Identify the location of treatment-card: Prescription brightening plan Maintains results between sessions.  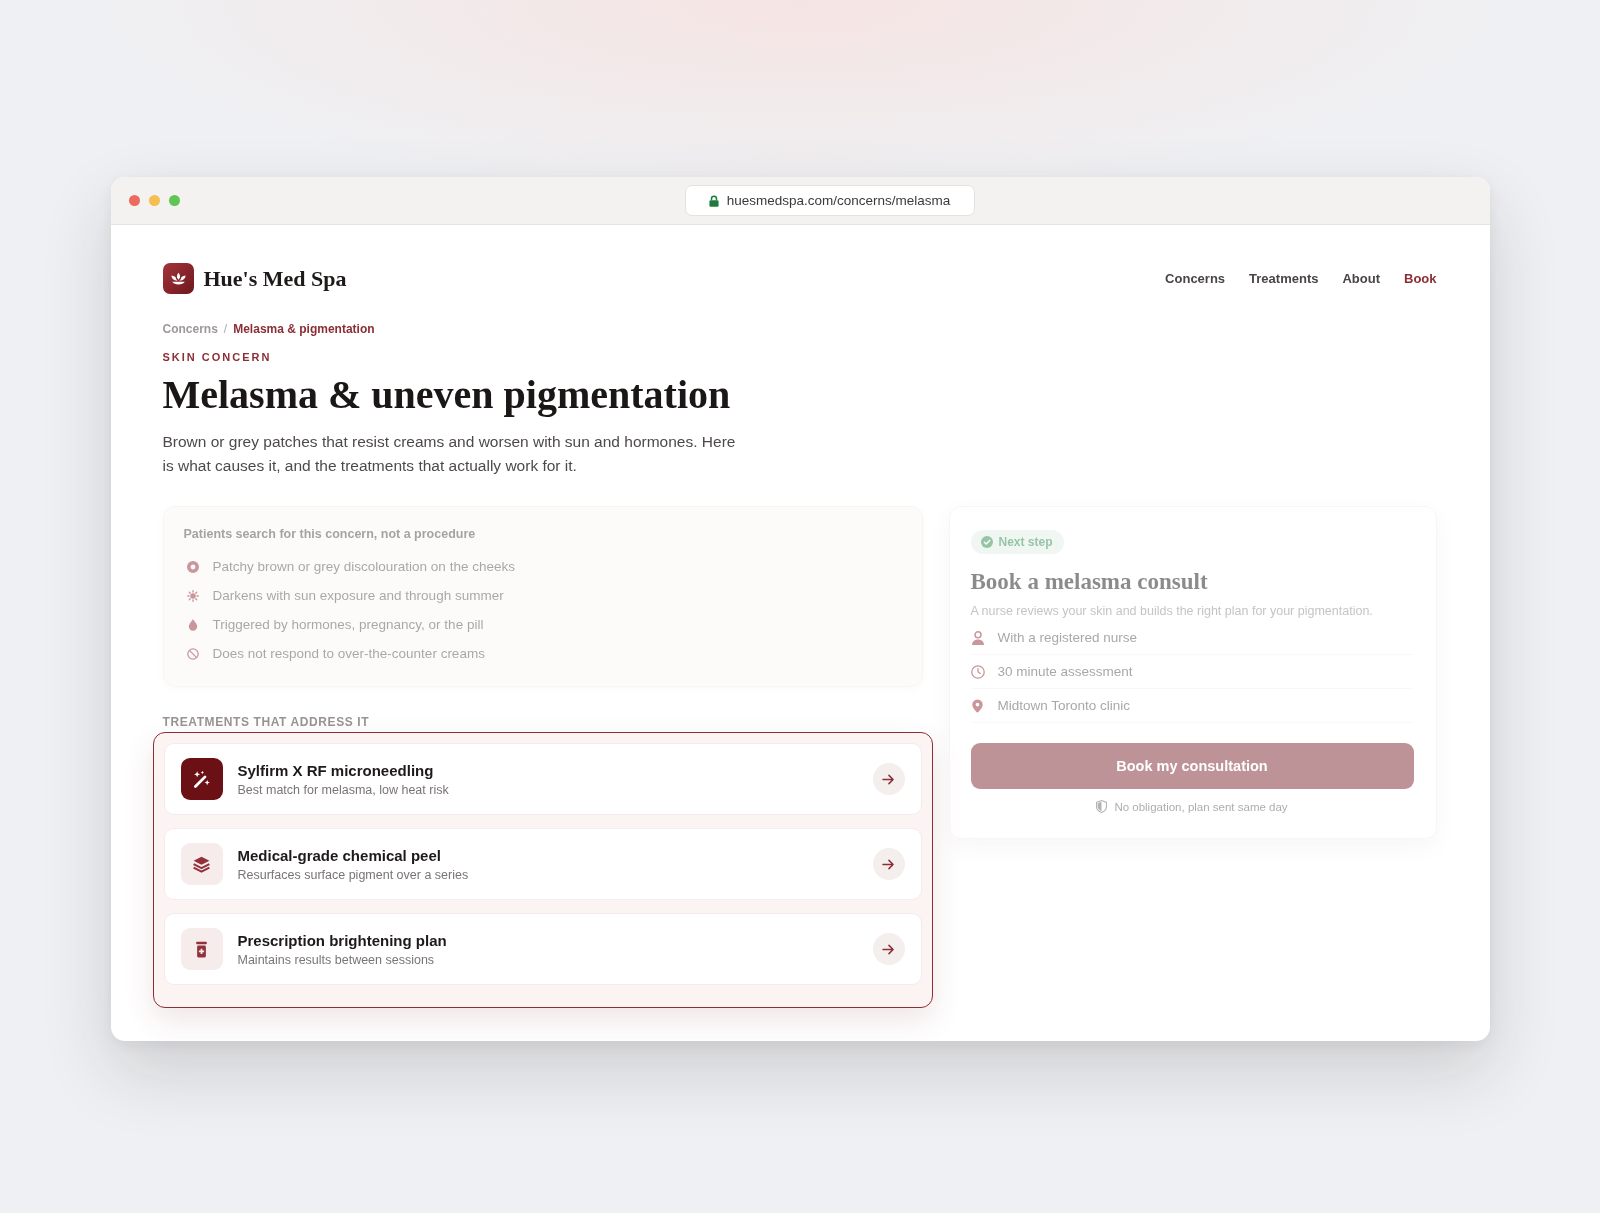
(542, 949).